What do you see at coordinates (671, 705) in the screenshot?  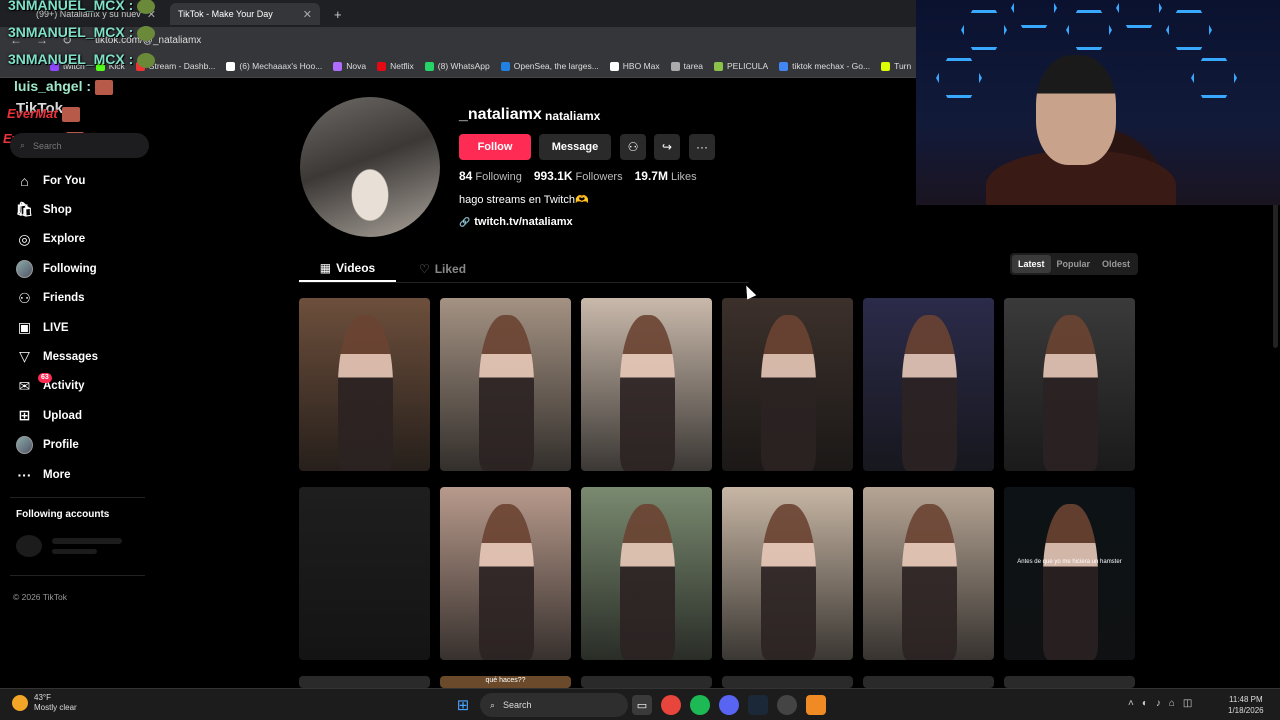 I see `chrome-icon` at bounding box center [671, 705].